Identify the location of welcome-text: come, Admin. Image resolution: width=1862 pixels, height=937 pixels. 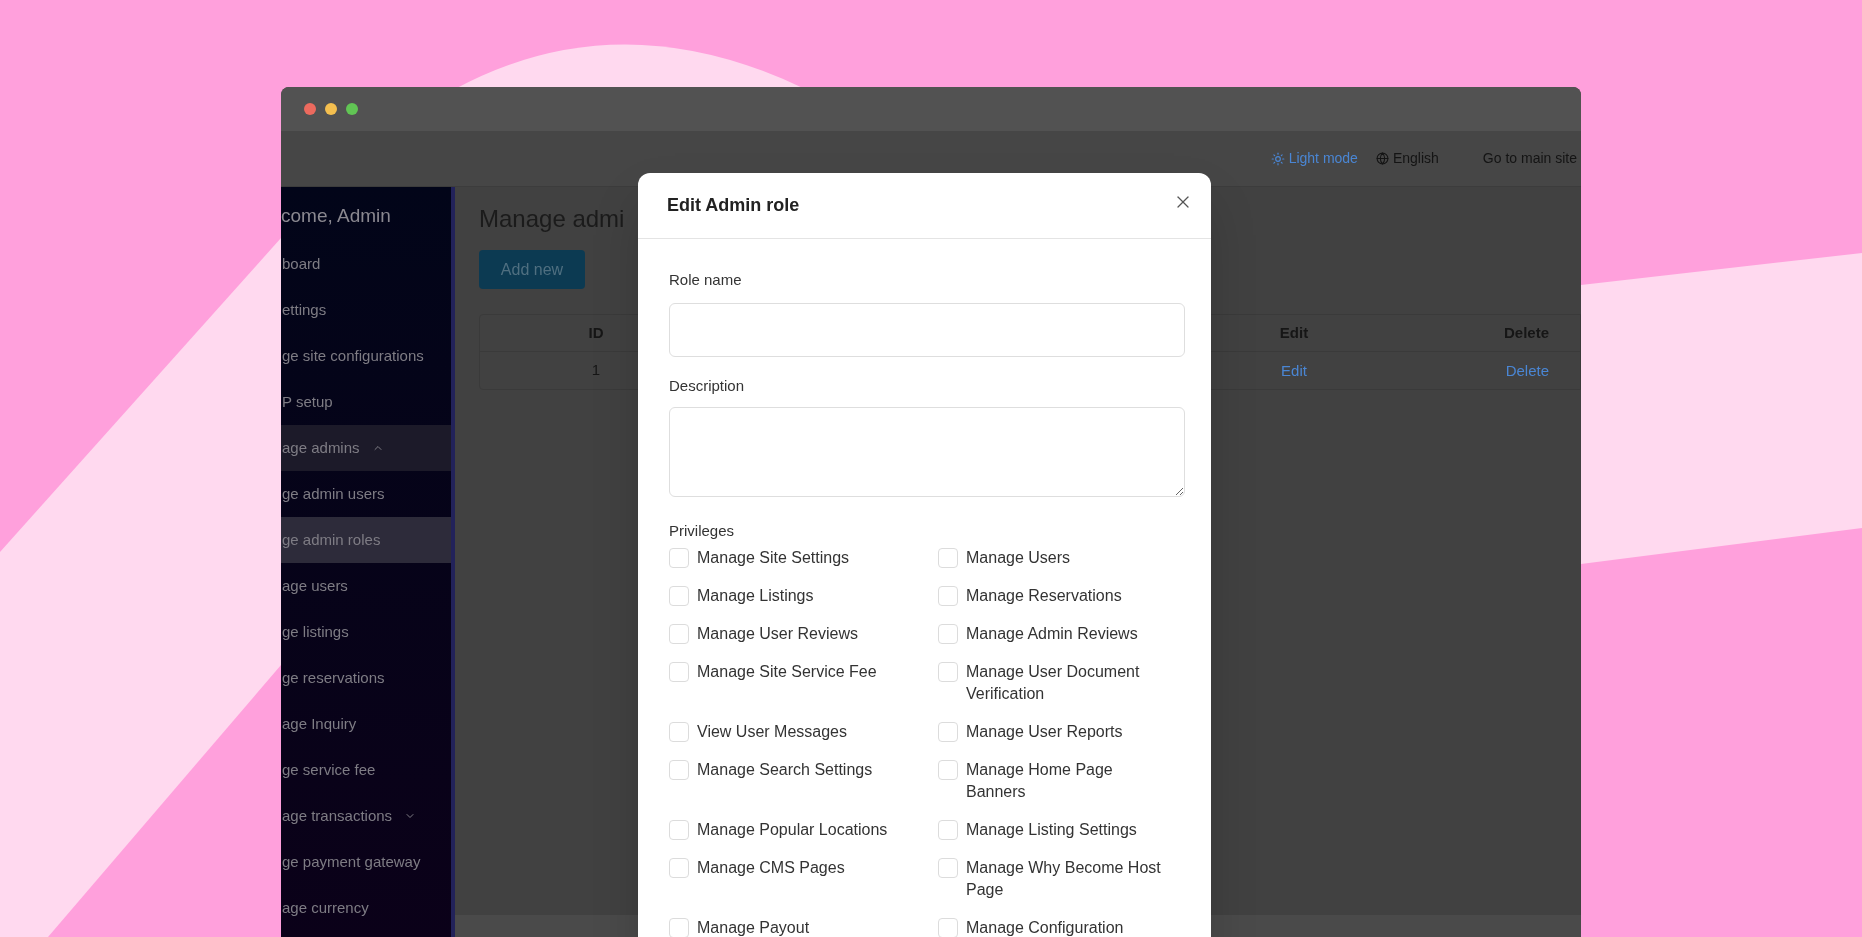
(336, 216).